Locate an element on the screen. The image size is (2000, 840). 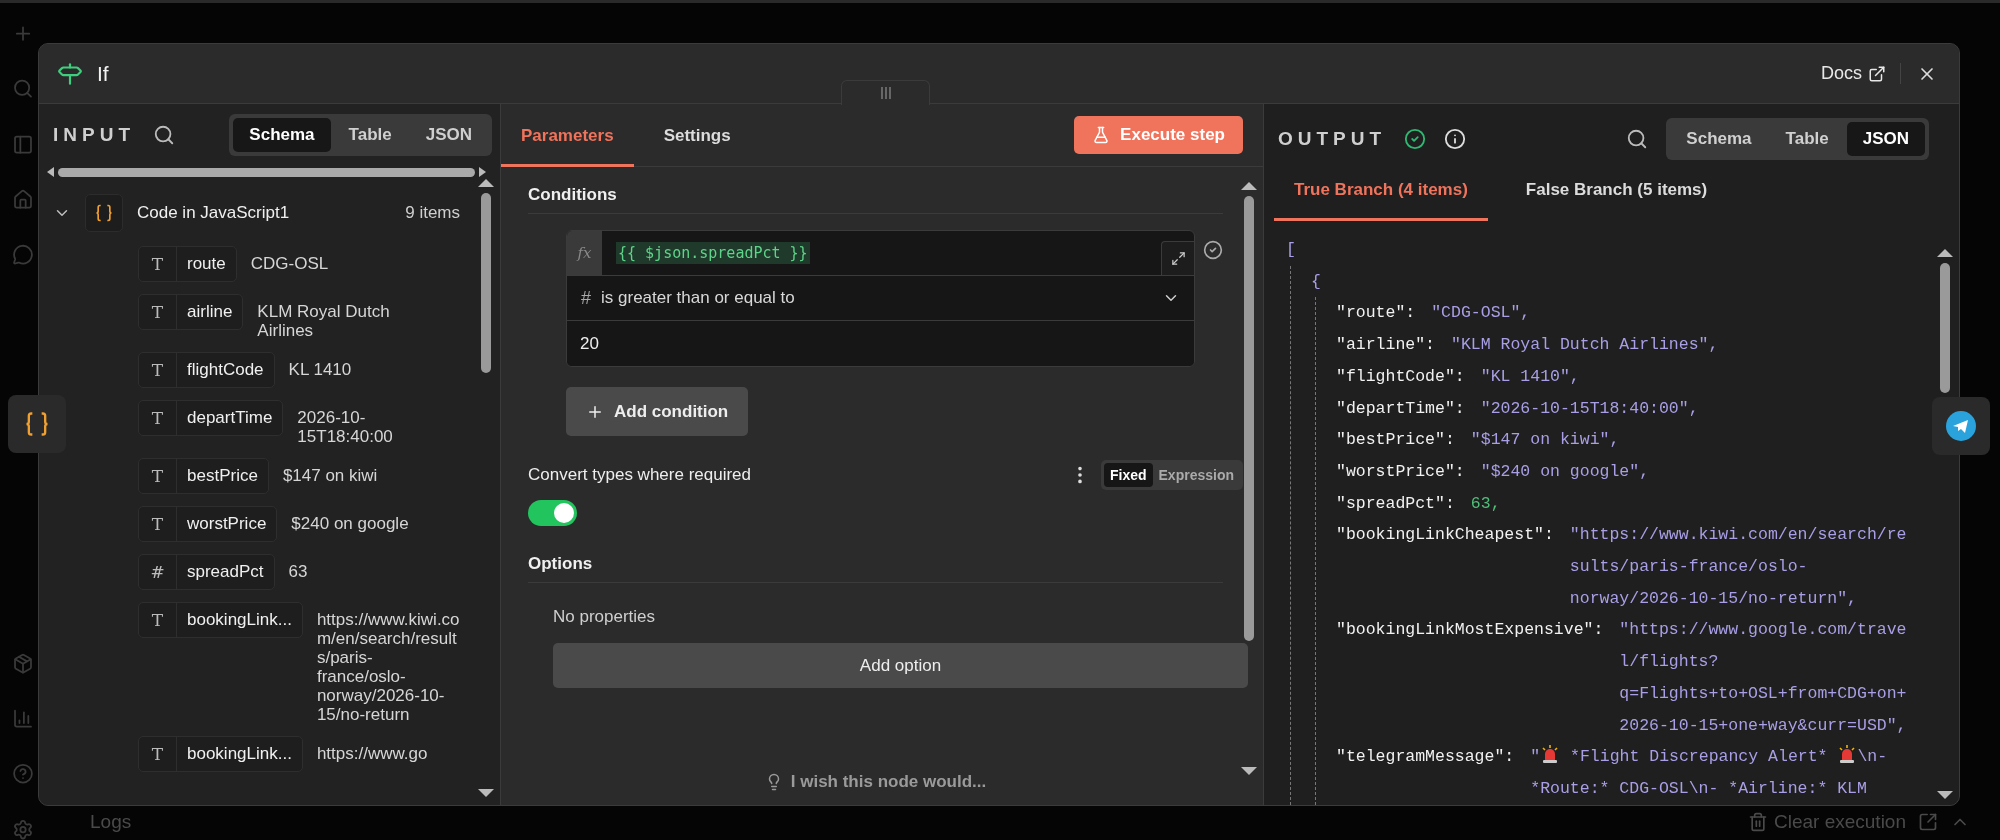
json-value: "KL 1410", is located at coordinates (1530, 376).